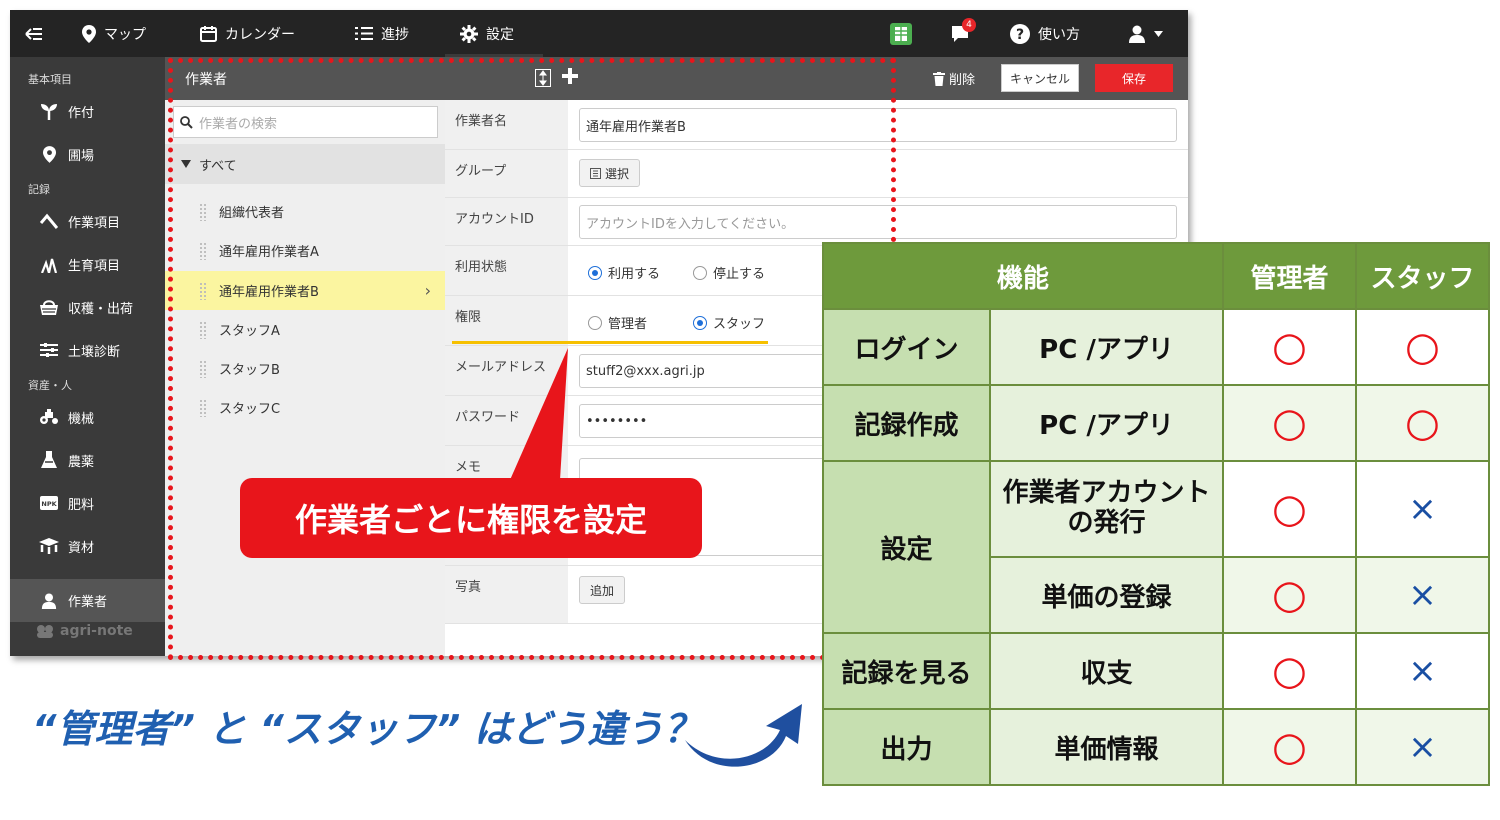 The image size is (1500, 820). What do you see at coordinates (101, 309) in the screenshot?
I see `sidebar-item-label: 収穫・出荷` at bounding box center [101, 309].